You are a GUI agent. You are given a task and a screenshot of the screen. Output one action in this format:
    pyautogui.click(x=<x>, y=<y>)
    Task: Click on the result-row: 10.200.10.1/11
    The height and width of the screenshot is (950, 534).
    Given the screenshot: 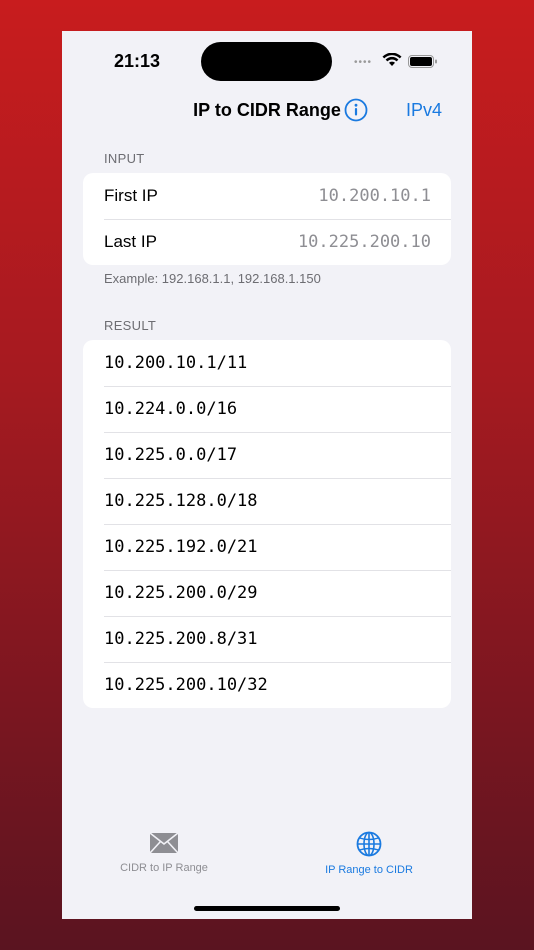 What is the action you would take?
    pyautogui.click(x=267, y=363)
    